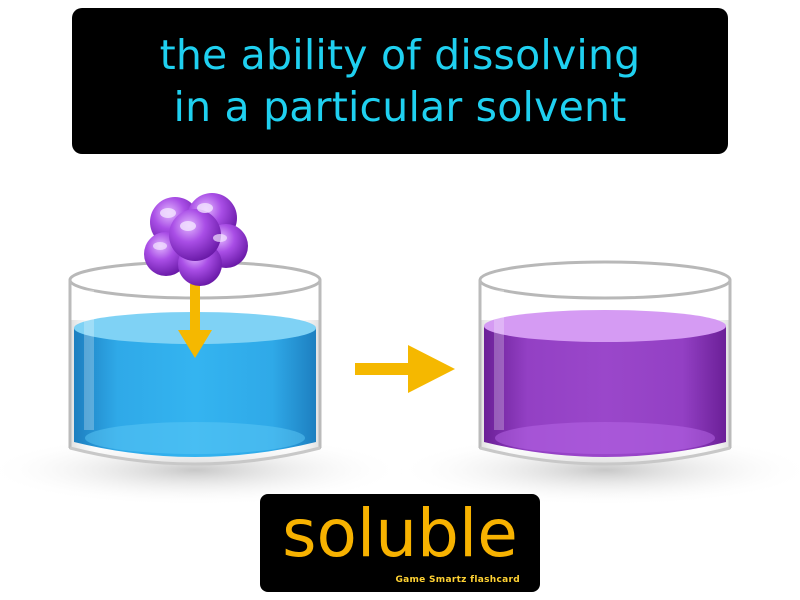 The image size is (800, 600). Describe the element at coordinates (605, 363) in the screenshot. I see `beaker-with-purple-liquid-icon` at that location.